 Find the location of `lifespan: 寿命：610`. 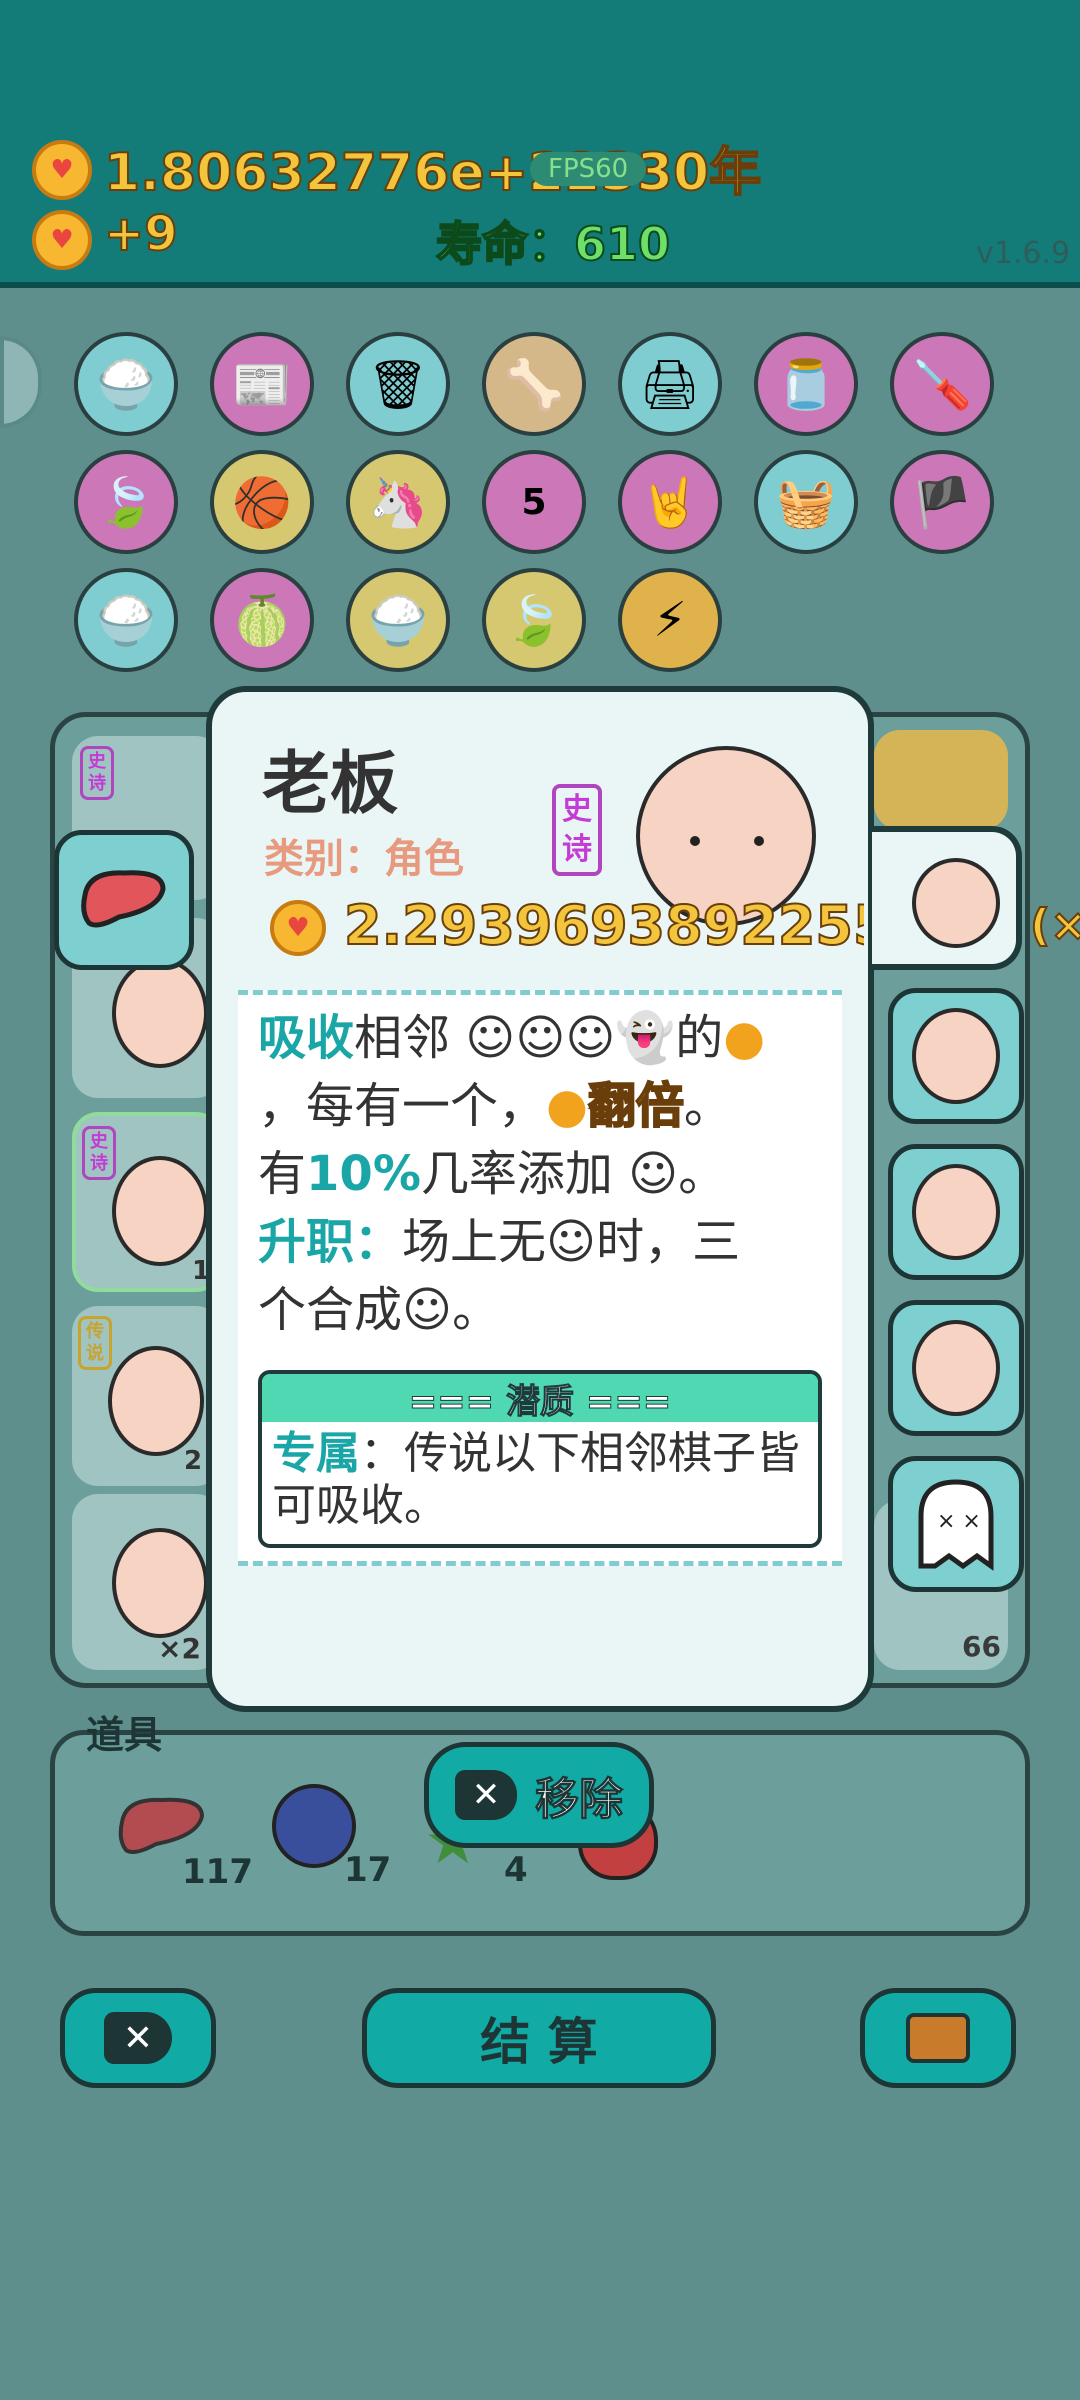

lifespan: 寿命：610 is located at coordinates (553, 241).